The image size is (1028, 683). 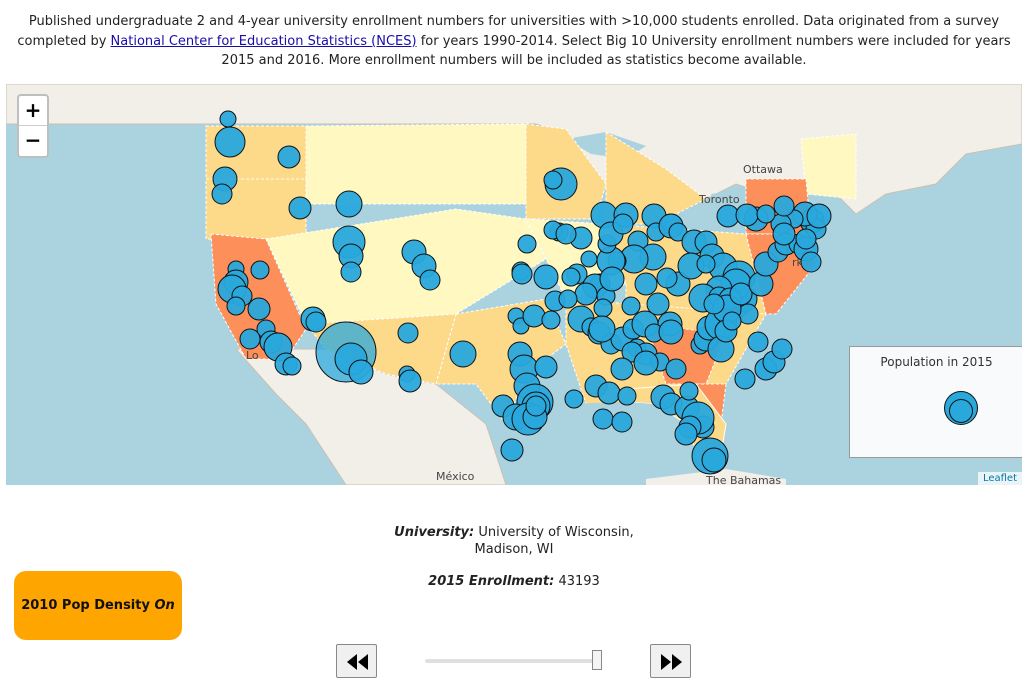 What do you see at coordinates (936, 362) in the screenshot?
I see `legend-title: Population in 2015` at bounding box center [936, 362].